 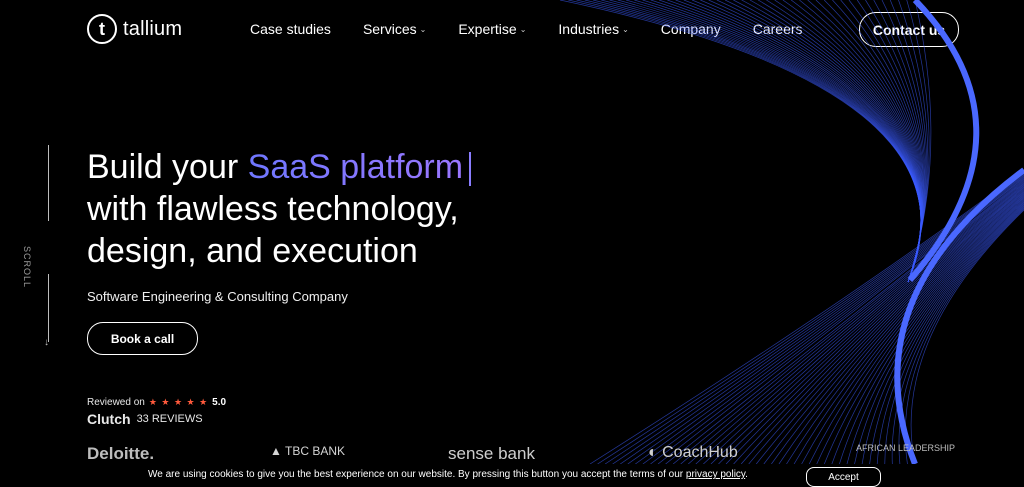 What do you see at coordinates (746, 474) in the screenshot?
I see `cookie-period: .` at bounding box center [746, 474].